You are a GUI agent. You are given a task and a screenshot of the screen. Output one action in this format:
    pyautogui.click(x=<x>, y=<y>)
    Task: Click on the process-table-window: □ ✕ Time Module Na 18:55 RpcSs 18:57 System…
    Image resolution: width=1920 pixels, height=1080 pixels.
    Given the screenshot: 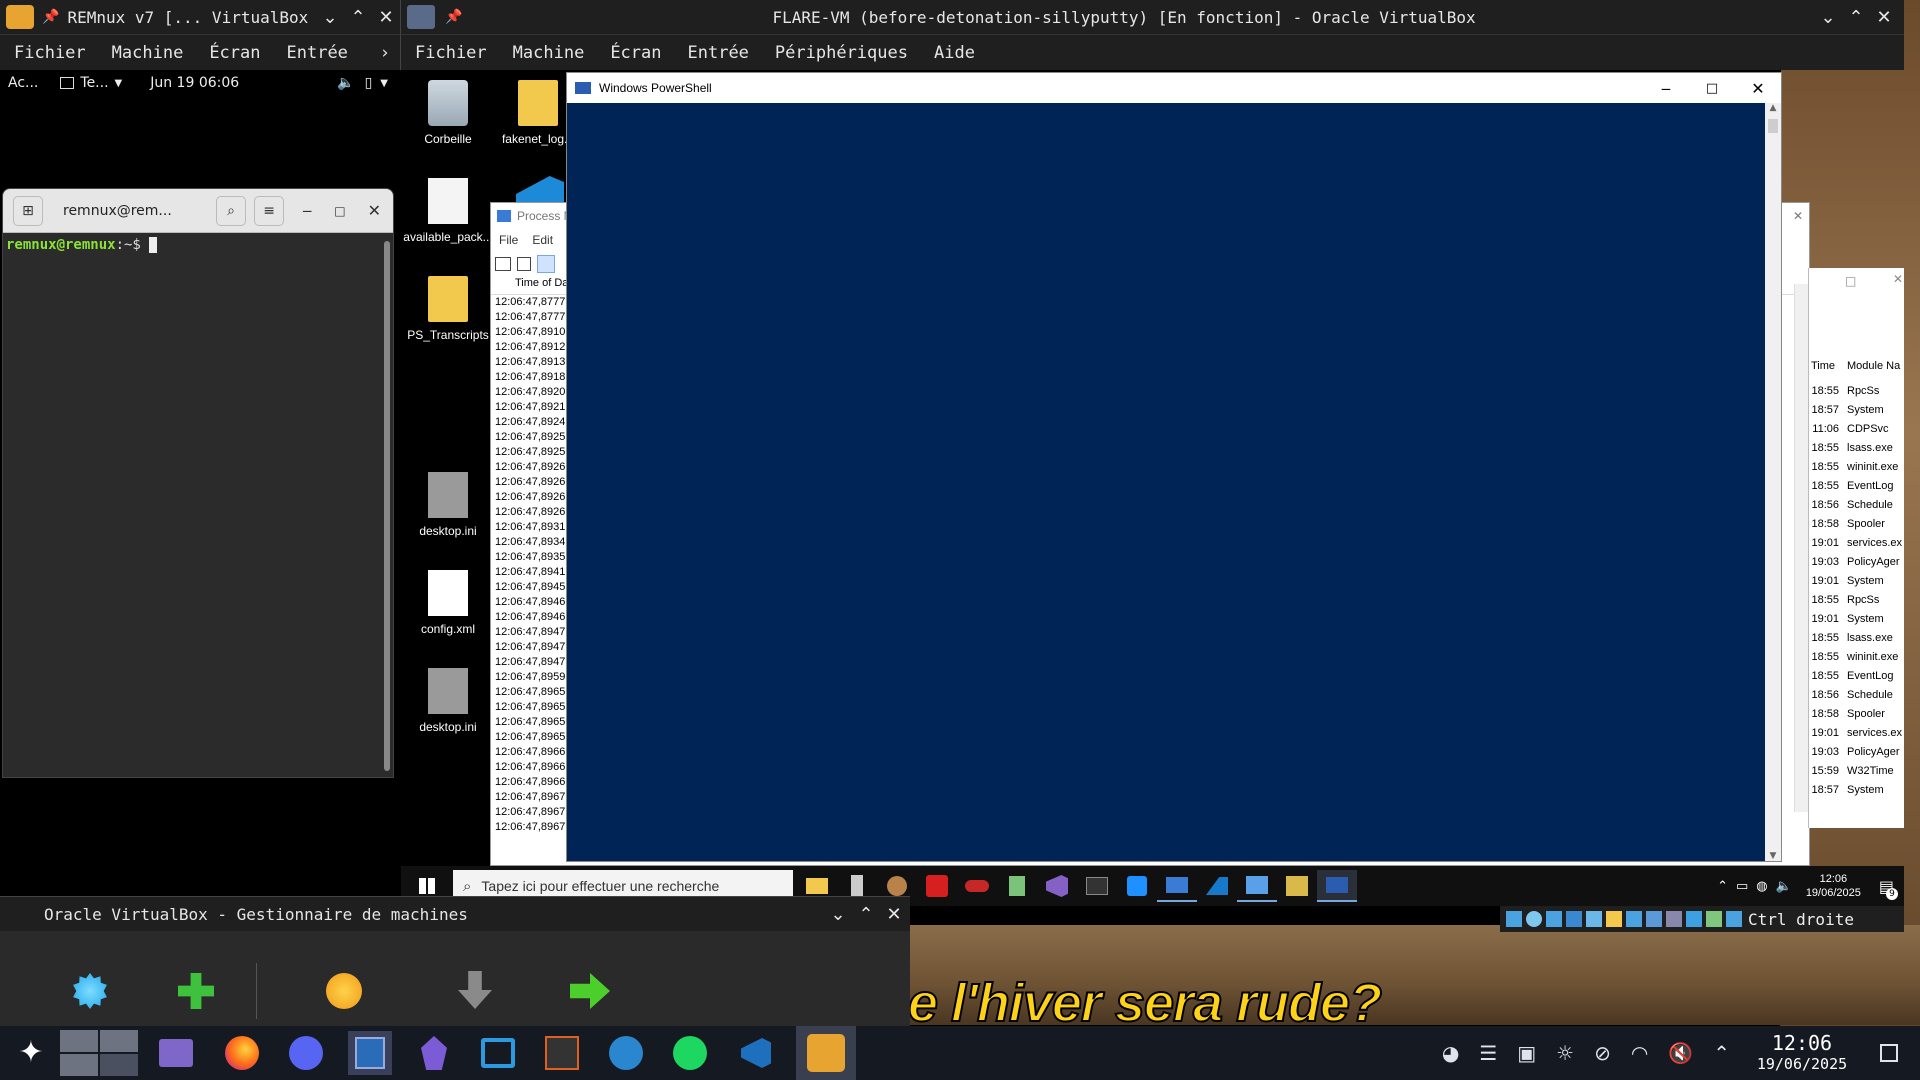 What is the action you would take?
    pyautogui.click(x=1856, y=548)
    